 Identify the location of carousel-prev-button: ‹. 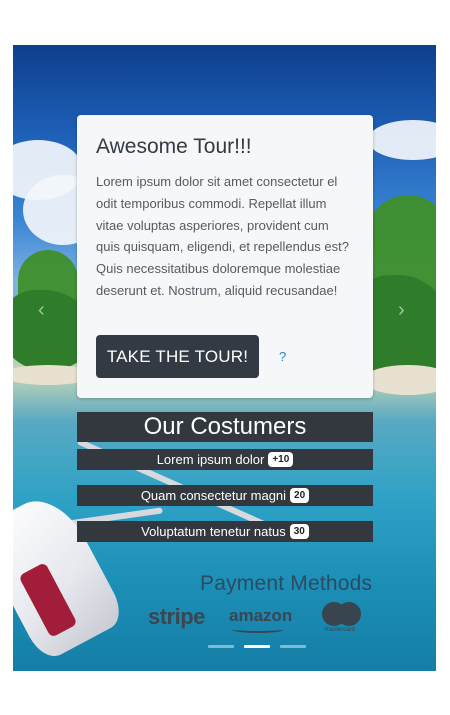
(45, 310).